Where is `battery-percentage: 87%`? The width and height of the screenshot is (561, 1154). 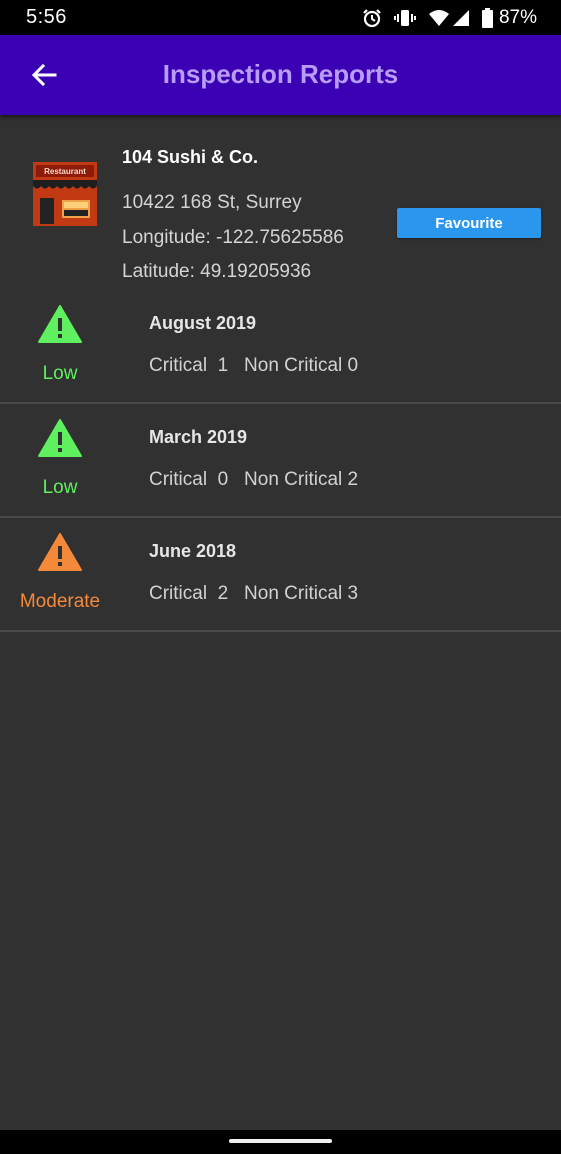
battery-percentage: 87% is located at coordinates (517, 17).